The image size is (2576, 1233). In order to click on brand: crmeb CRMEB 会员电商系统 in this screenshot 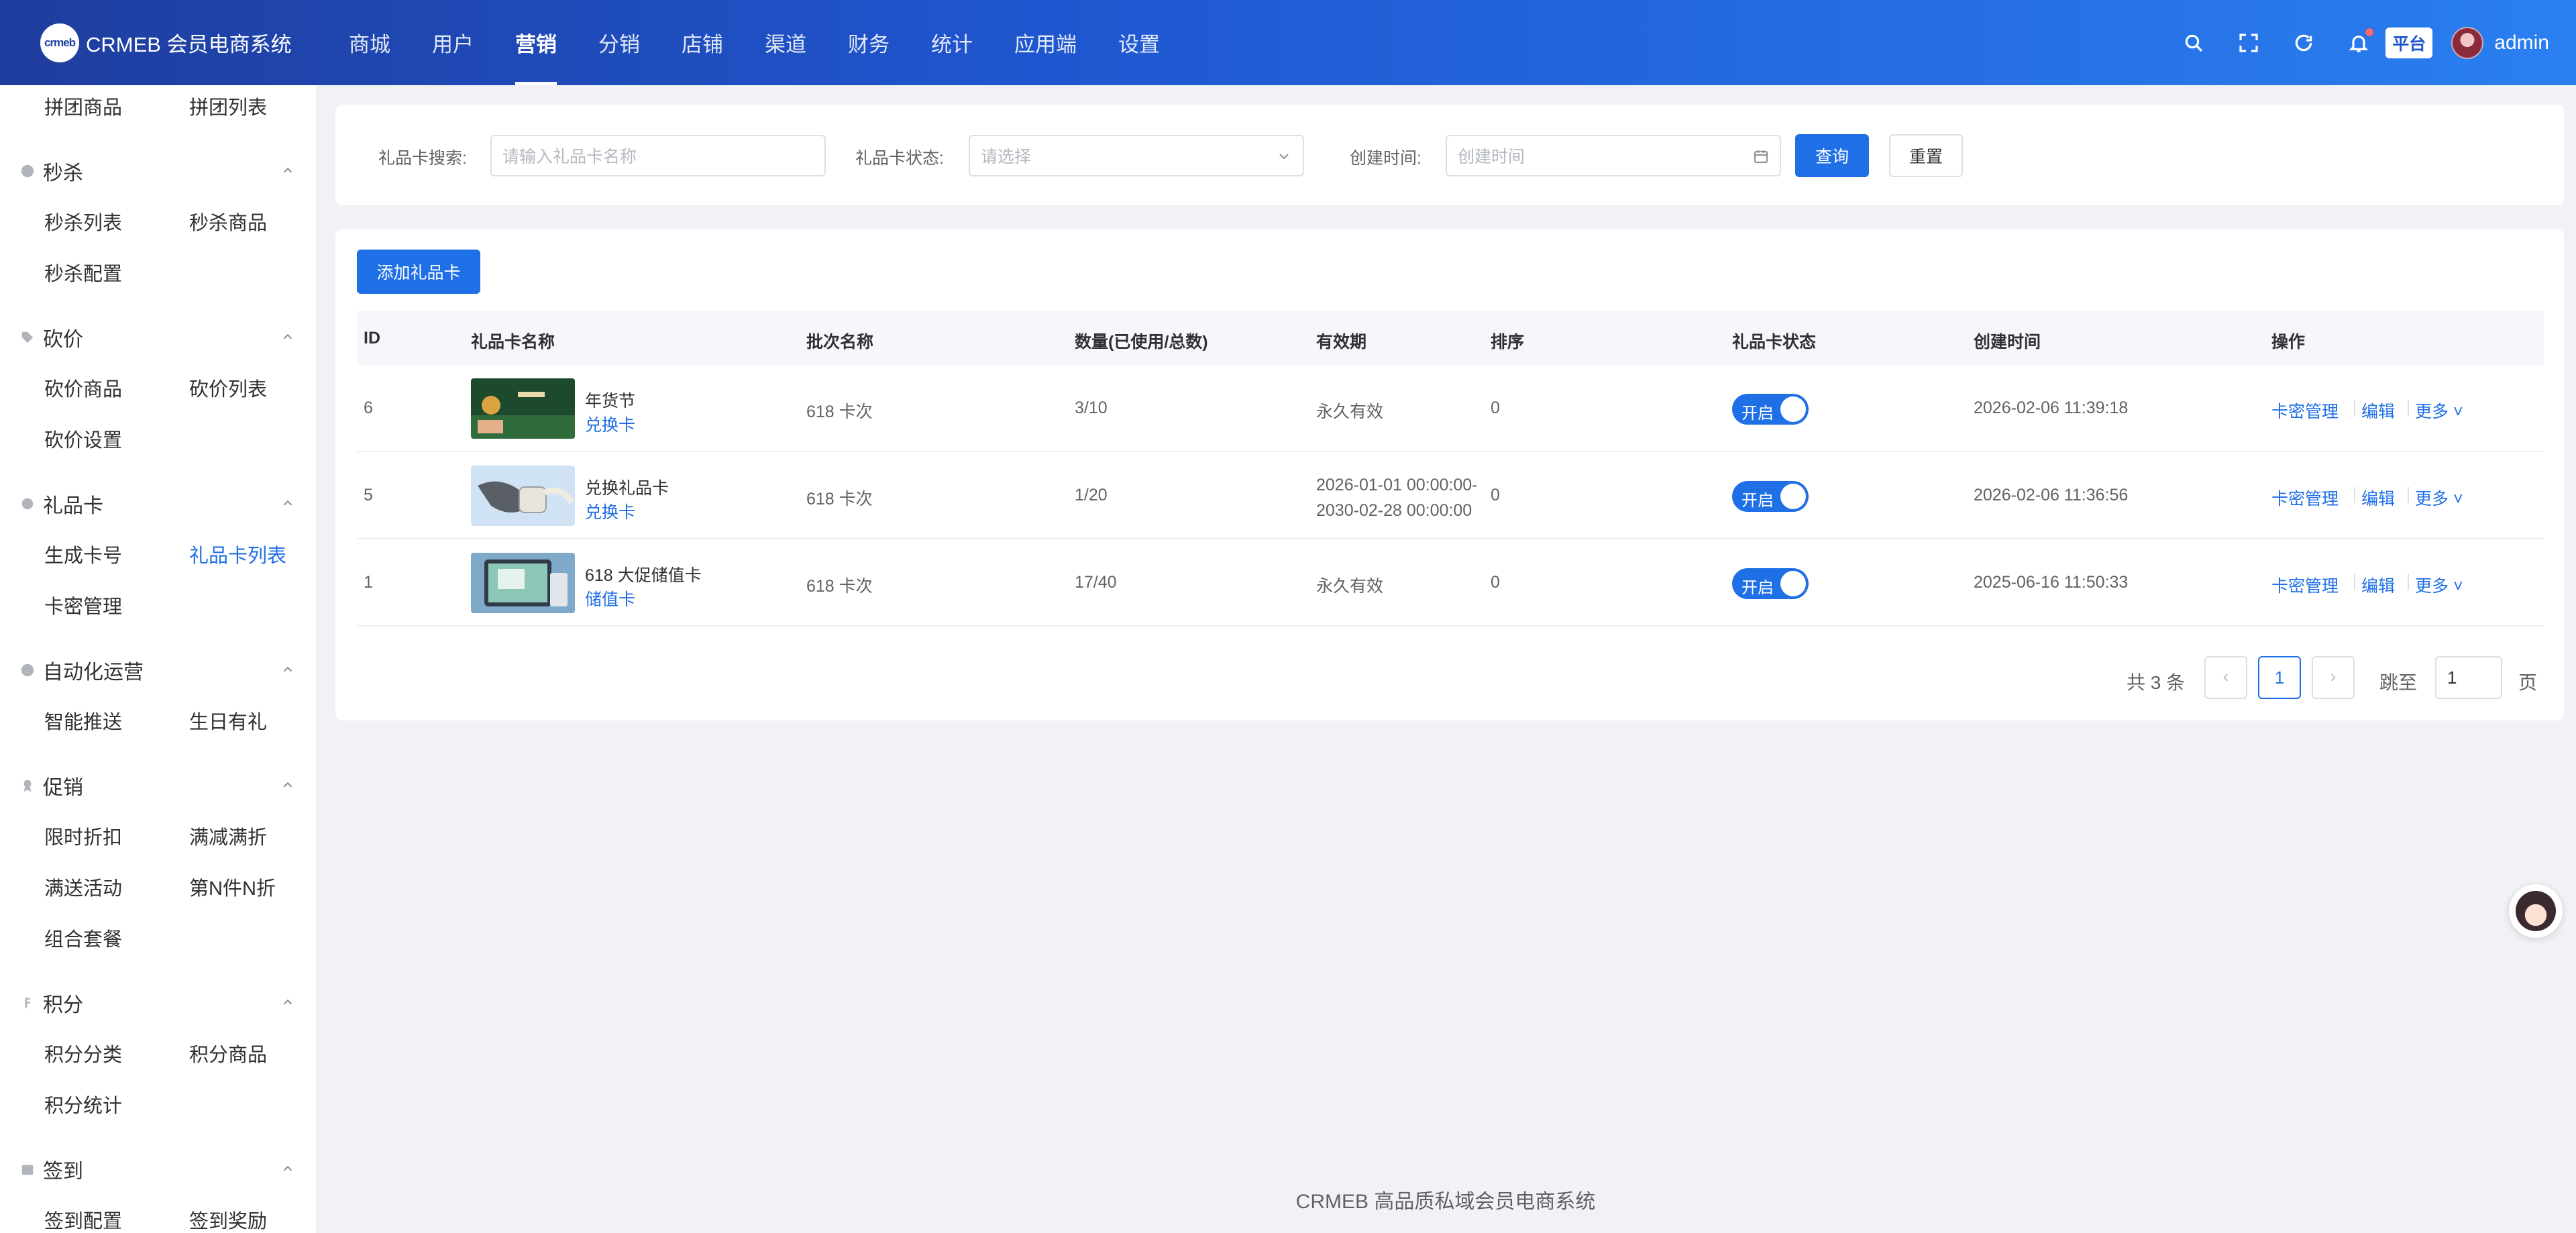, I will do `click(154, 43)`.